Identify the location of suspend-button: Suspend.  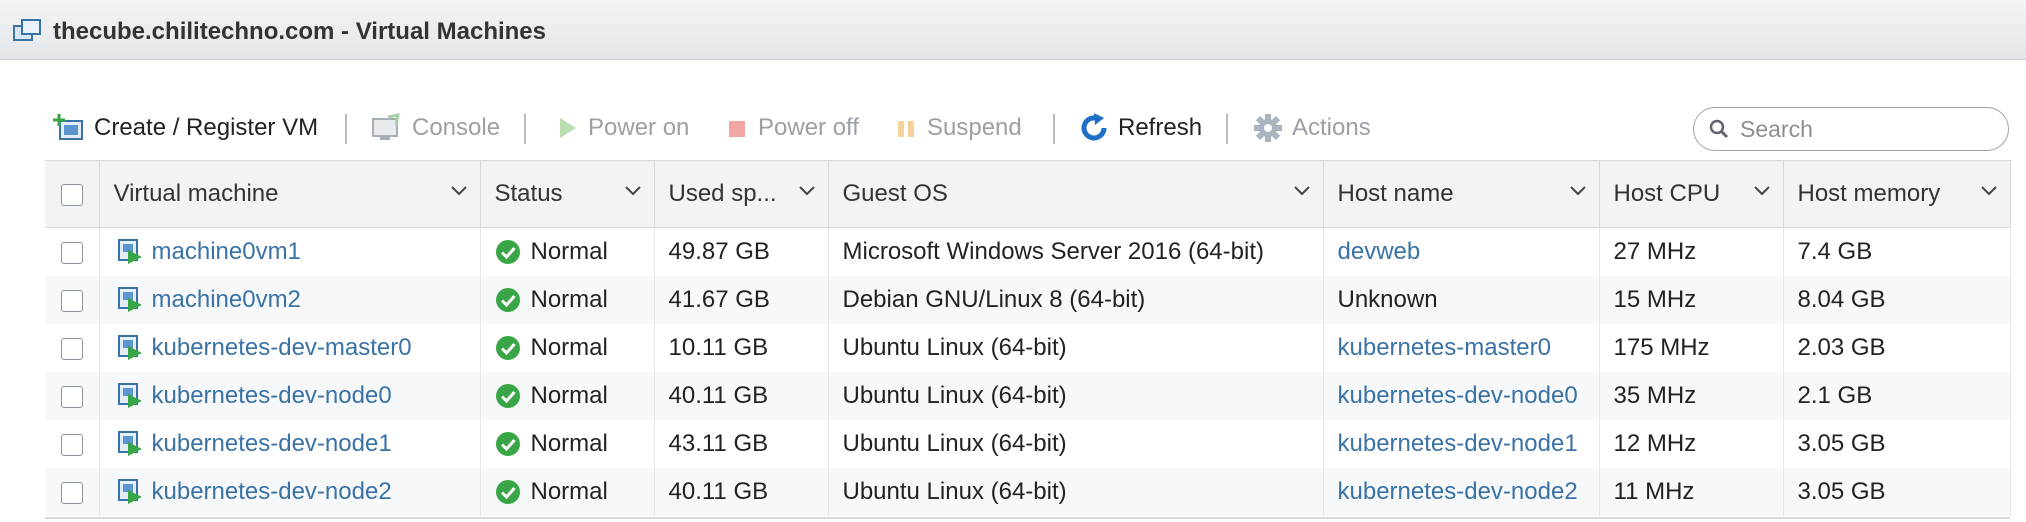
(958, 128).